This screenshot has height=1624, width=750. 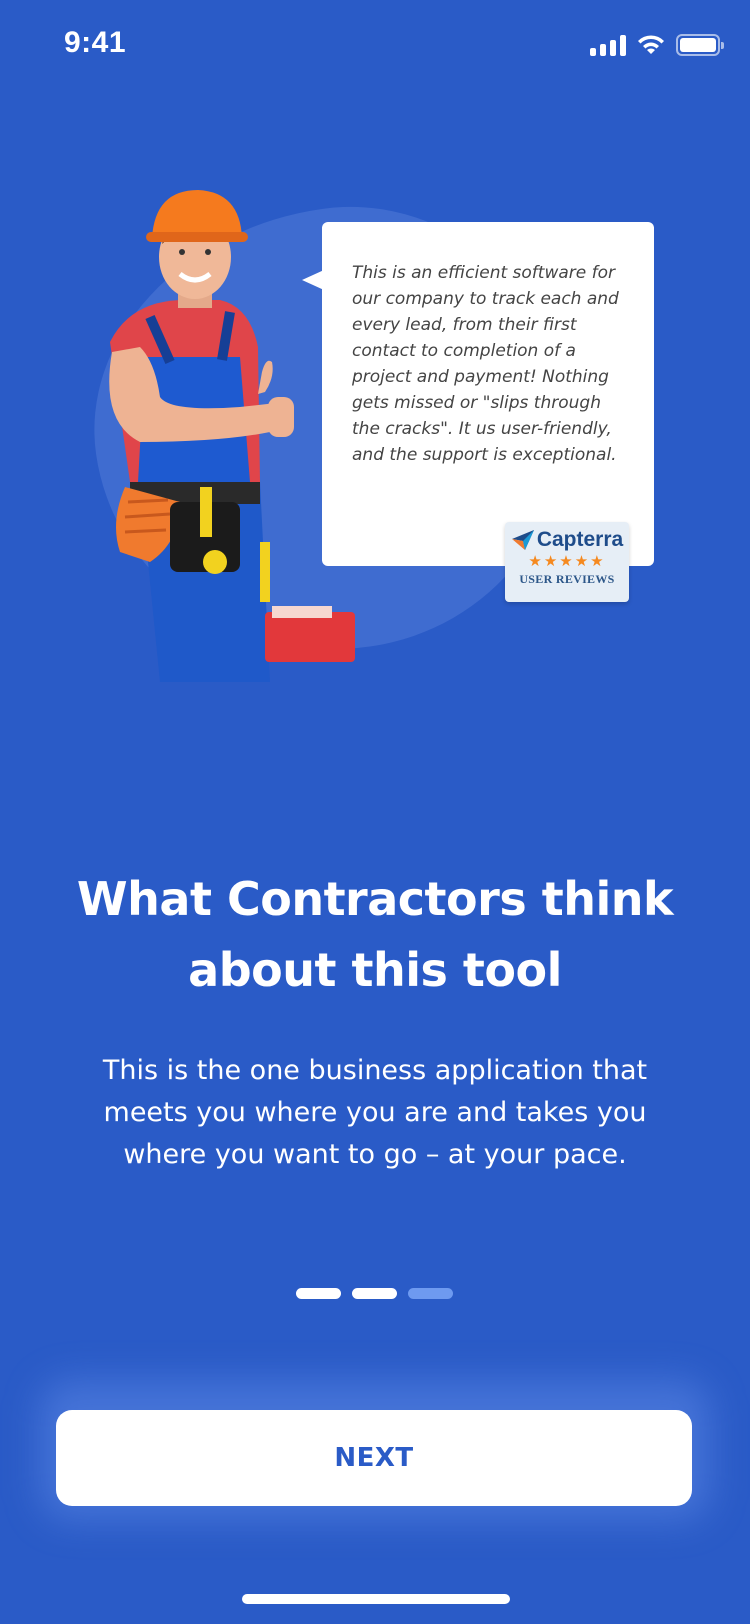 What do you see at coordinates (376, 1599) in the screenshot?
I see `home-indicator` at bounding box center [376, 1599].